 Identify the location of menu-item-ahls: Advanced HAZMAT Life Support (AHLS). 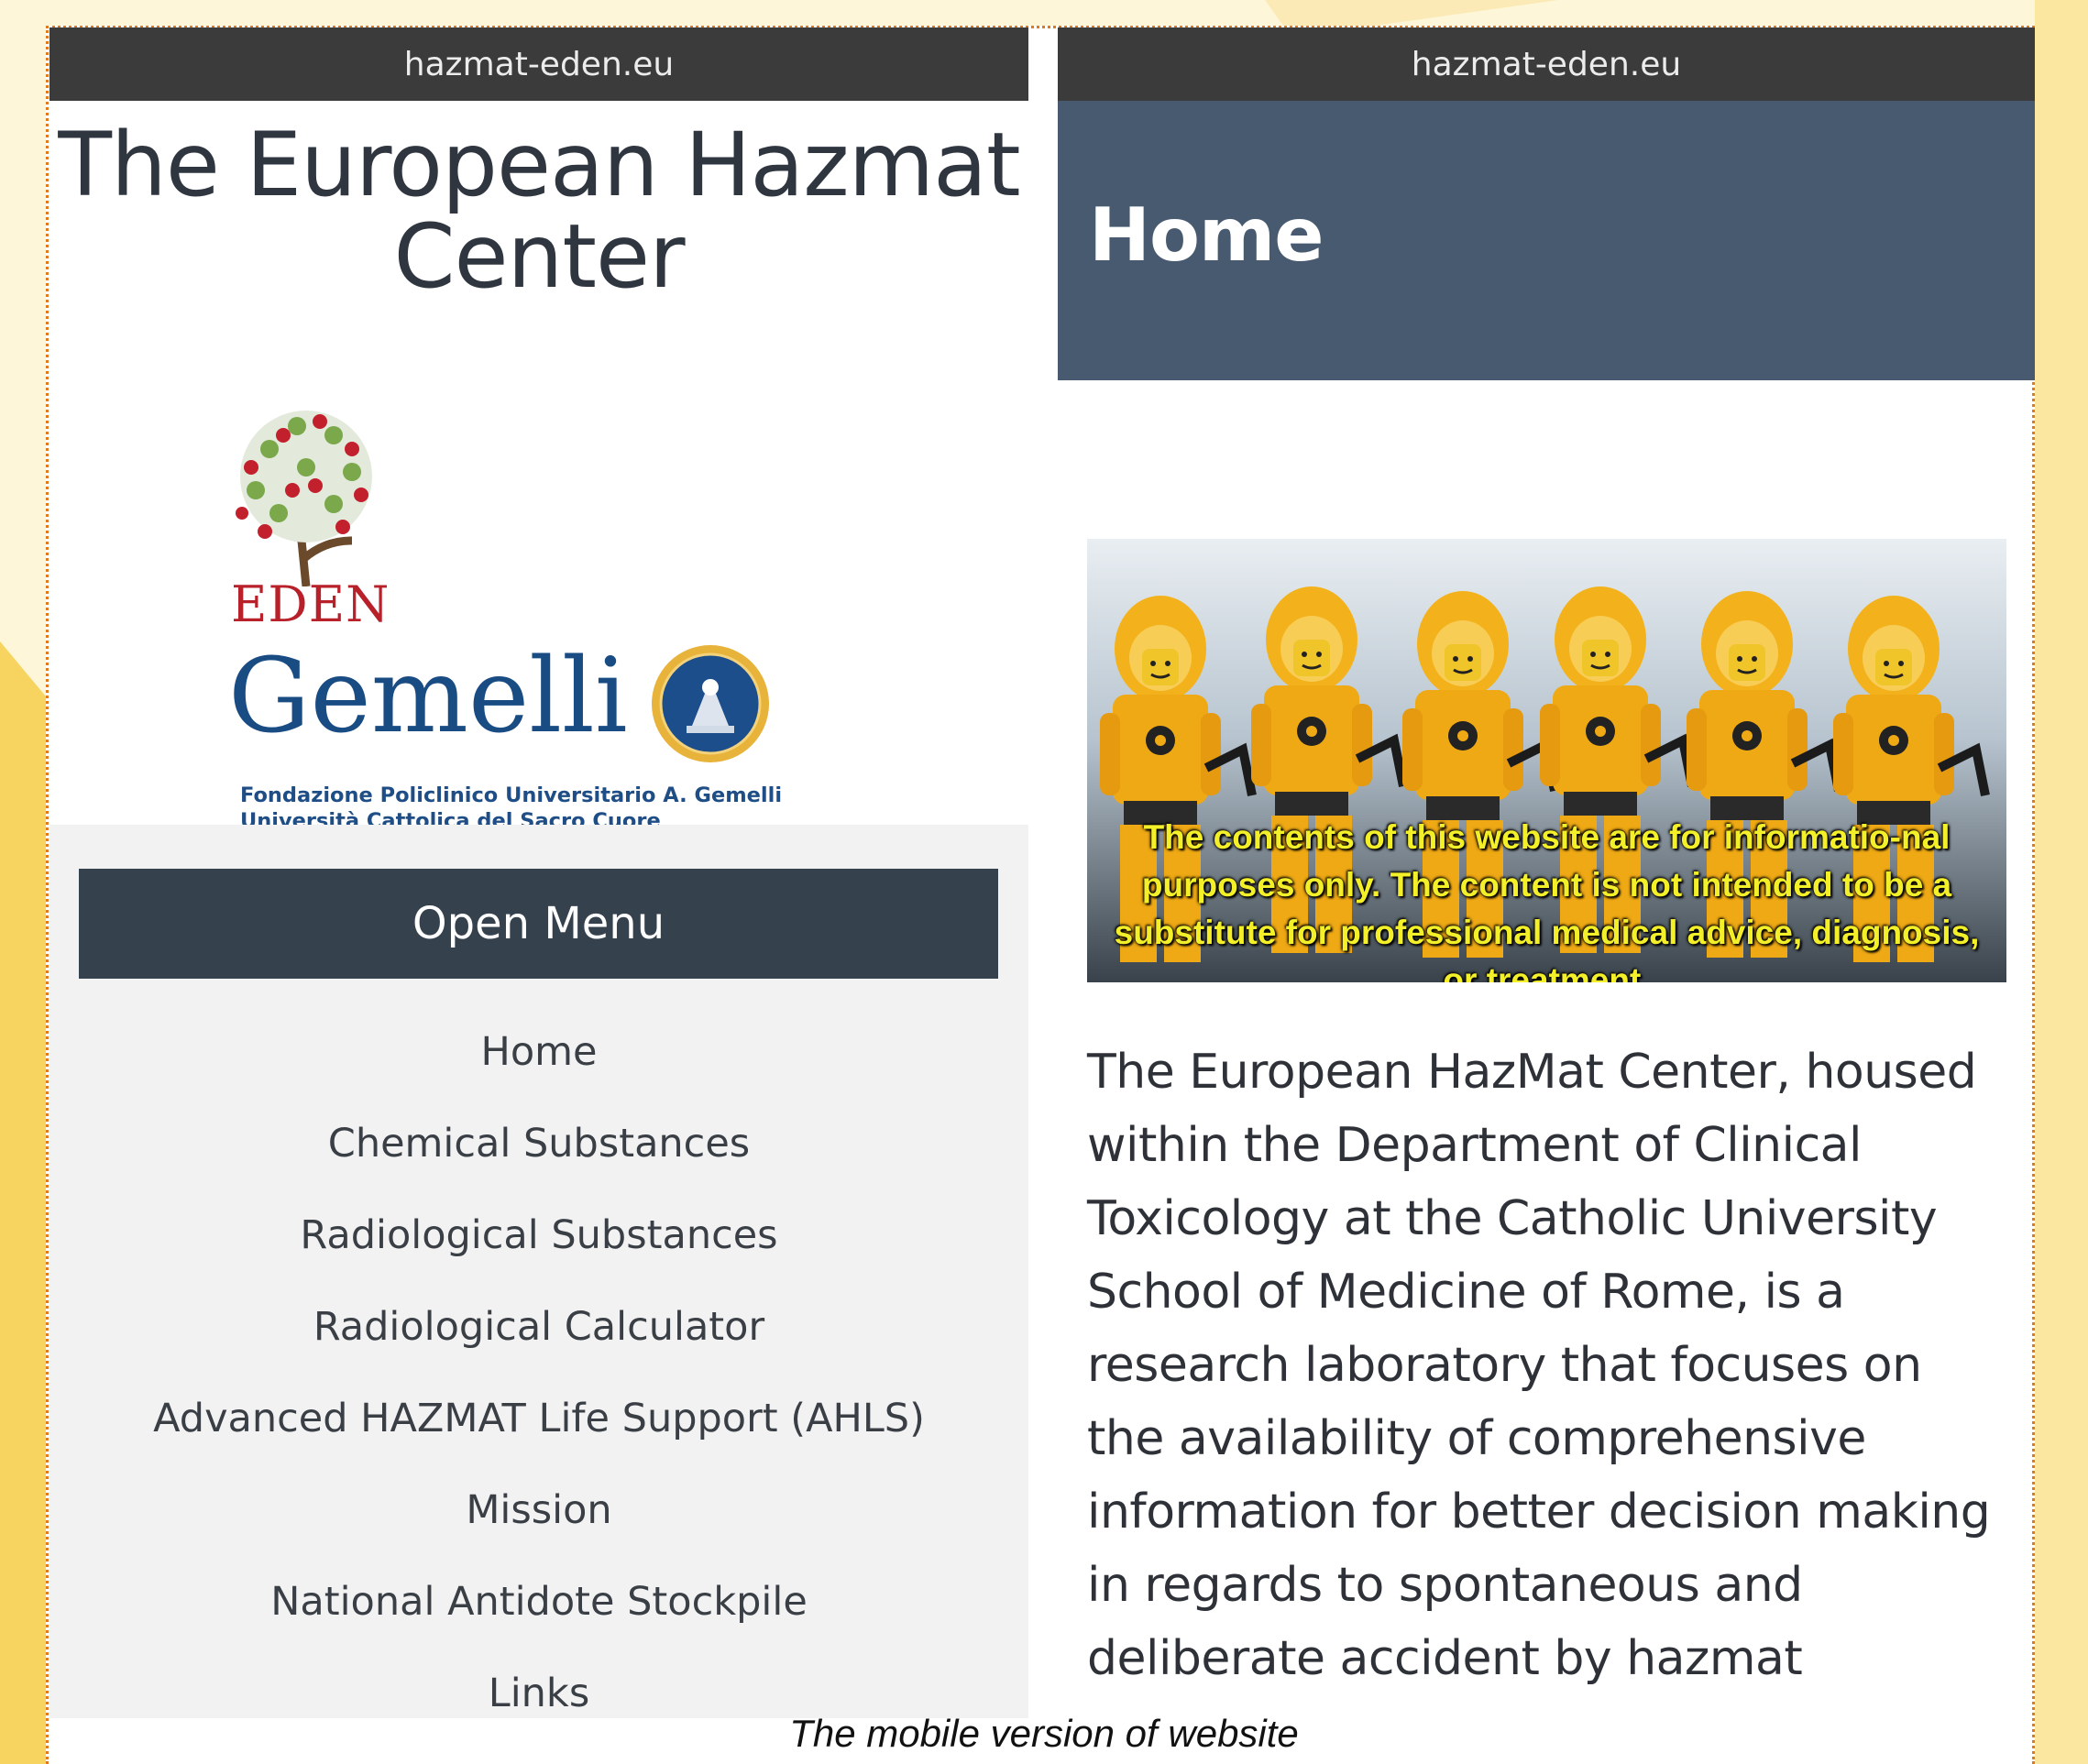
(538, 1409).